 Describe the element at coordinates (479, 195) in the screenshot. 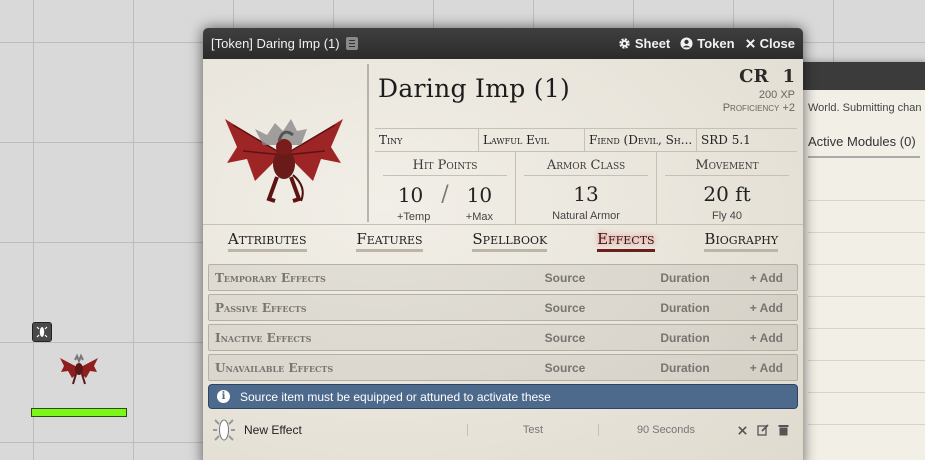

I see `hp-max-input: 10` at that location.